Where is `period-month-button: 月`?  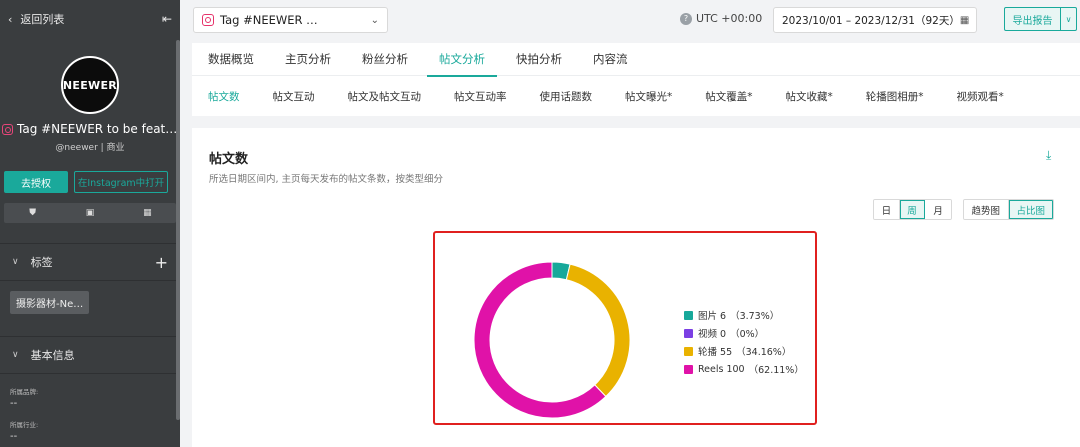
period-month-button: 月 is located at coordinates (938, 209).